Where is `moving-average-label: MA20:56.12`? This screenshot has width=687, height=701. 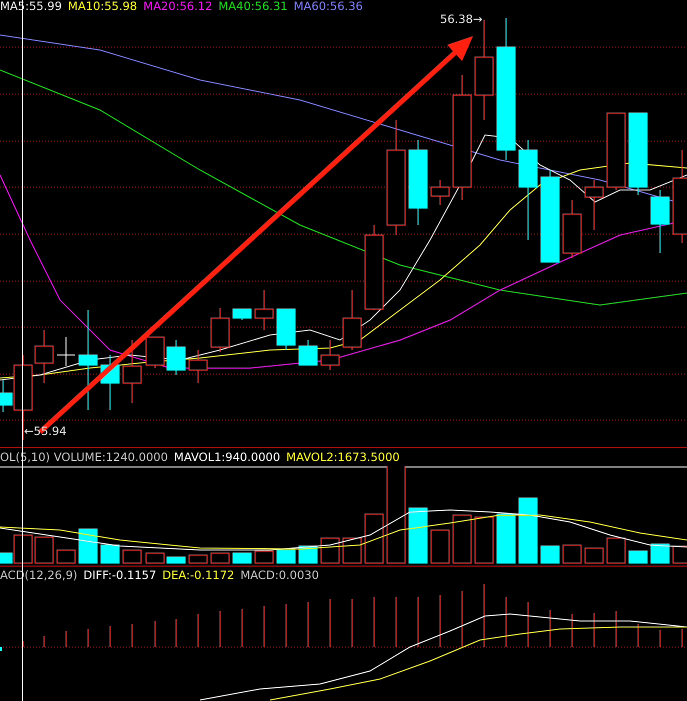 moving-average-label: MA20:56.12 is located at coordinates (177, 6).